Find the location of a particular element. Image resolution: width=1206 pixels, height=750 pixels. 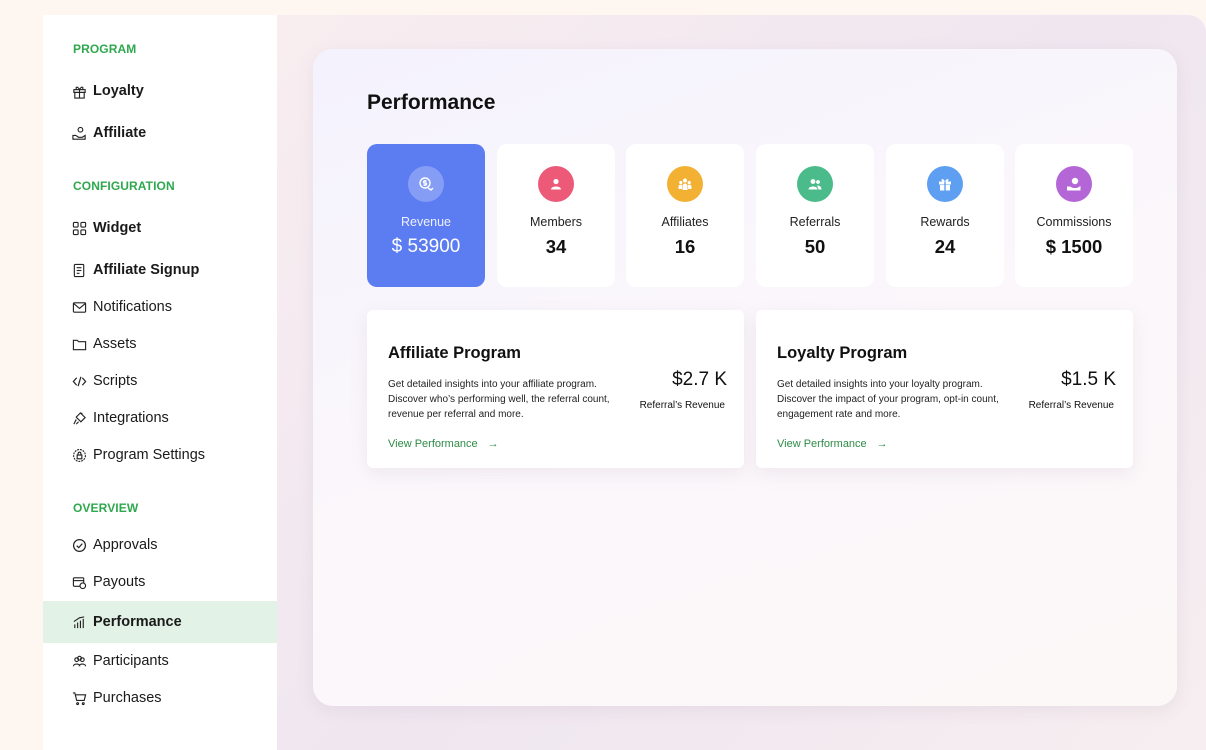

sidebar-item-label: Loyalty is located at coordinates (118, 91).